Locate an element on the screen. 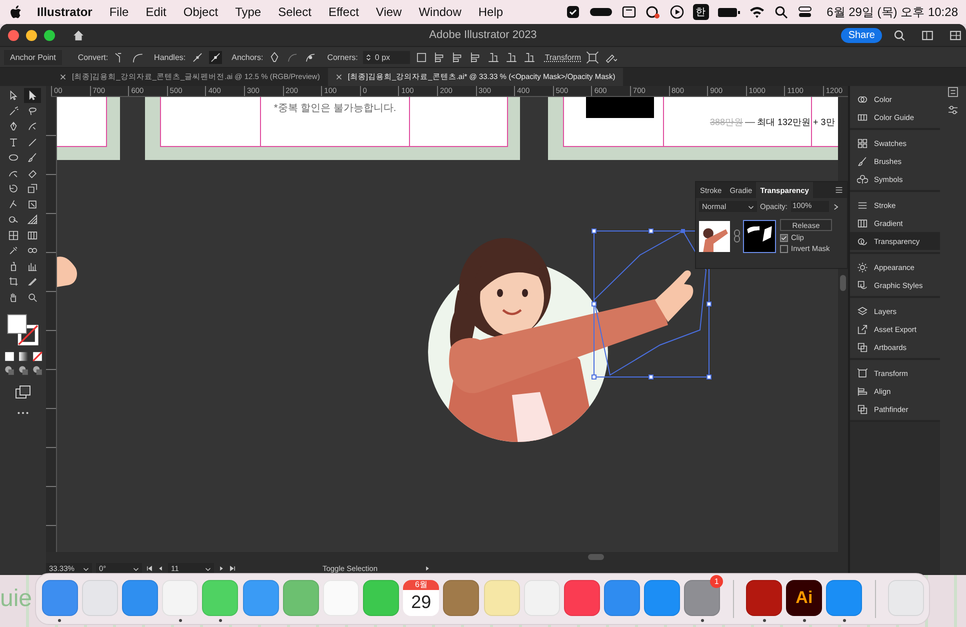 Image resolution: width=966 pixels, height=627 pixels. menu-item: Effect is located at coordinates (343, 12).